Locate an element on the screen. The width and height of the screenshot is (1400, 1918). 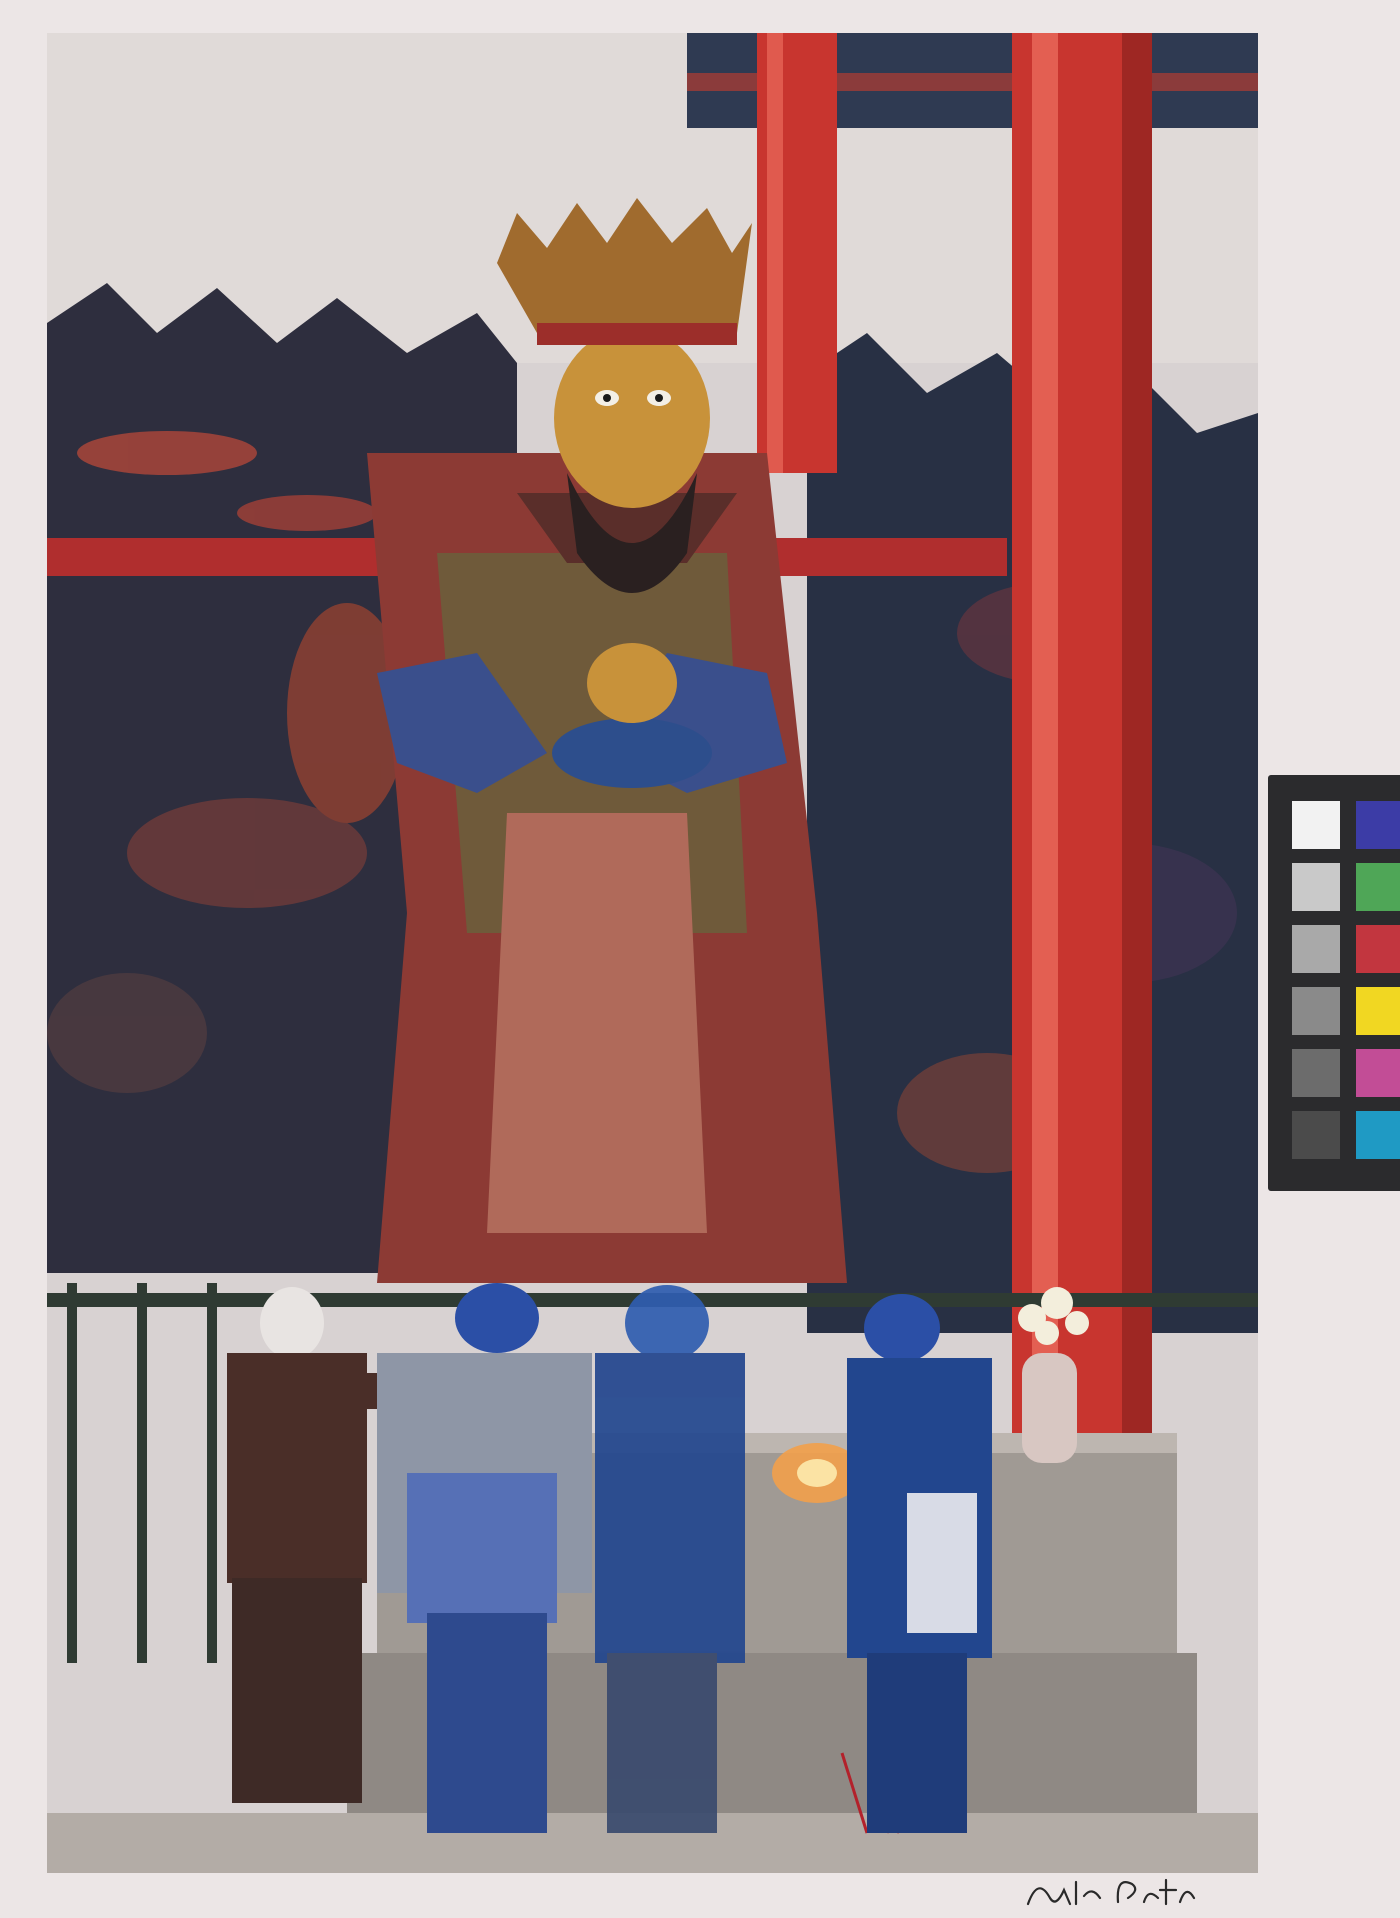
color-calibration-target is located at coordinates (1334, 983).